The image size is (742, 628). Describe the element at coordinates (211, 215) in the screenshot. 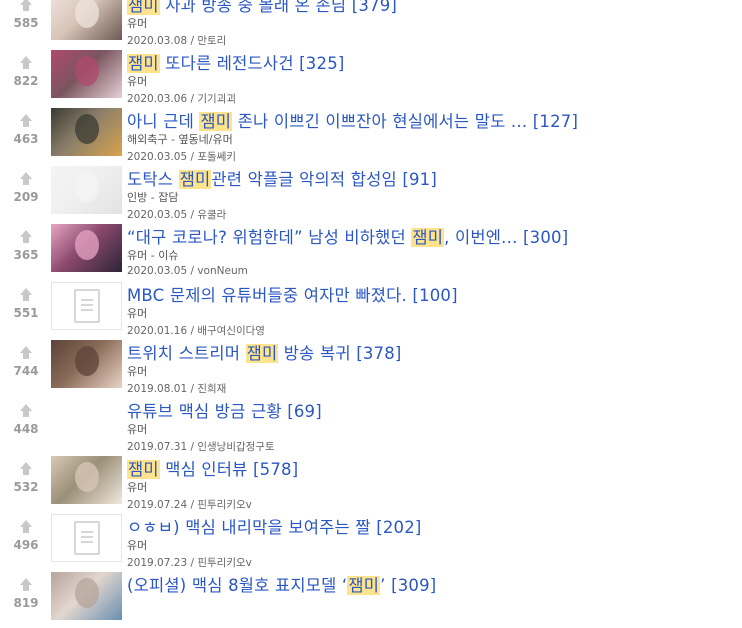

I see `post-author: 유쿨라` at that location.